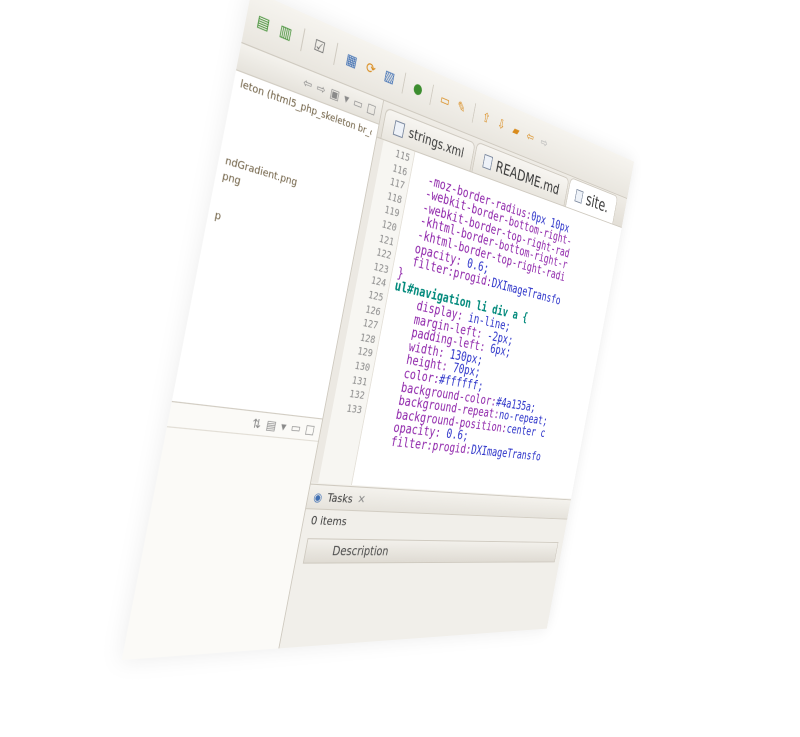 The image size is (800, 737). I want to click on tasks-tab-label: Tasks, so click(340, 497).